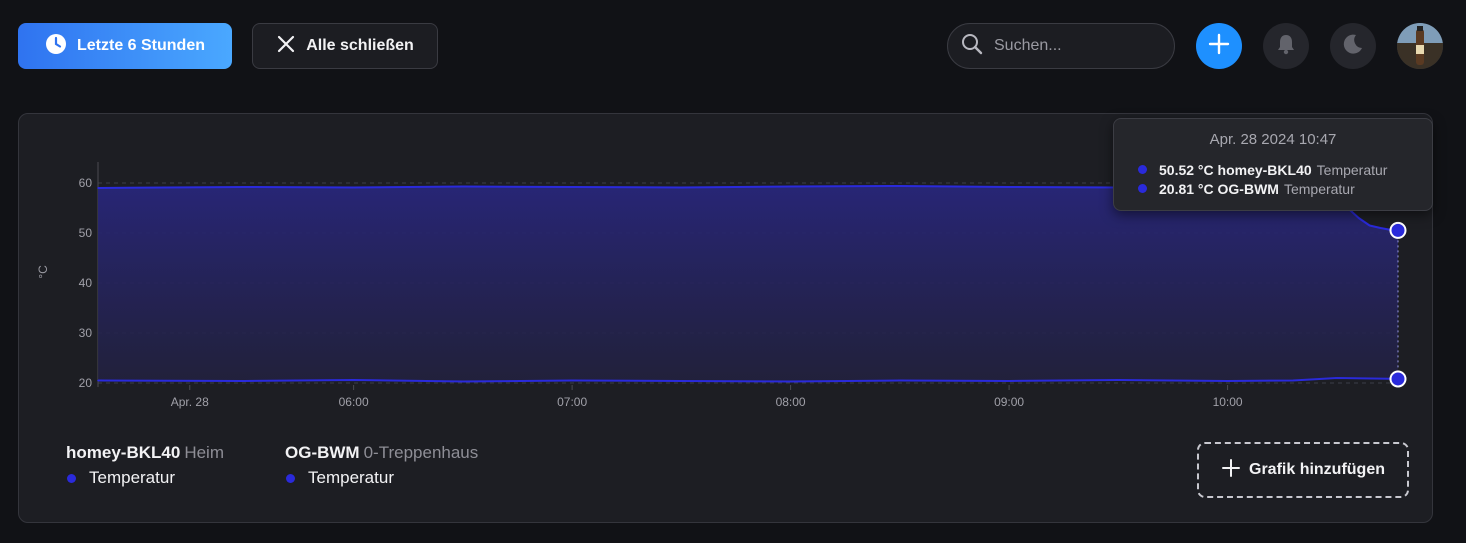  What do you see at coordinates (86, 283) in the screenshot?
I see `y-tick-label: 40` at bounding box center [86, 283].